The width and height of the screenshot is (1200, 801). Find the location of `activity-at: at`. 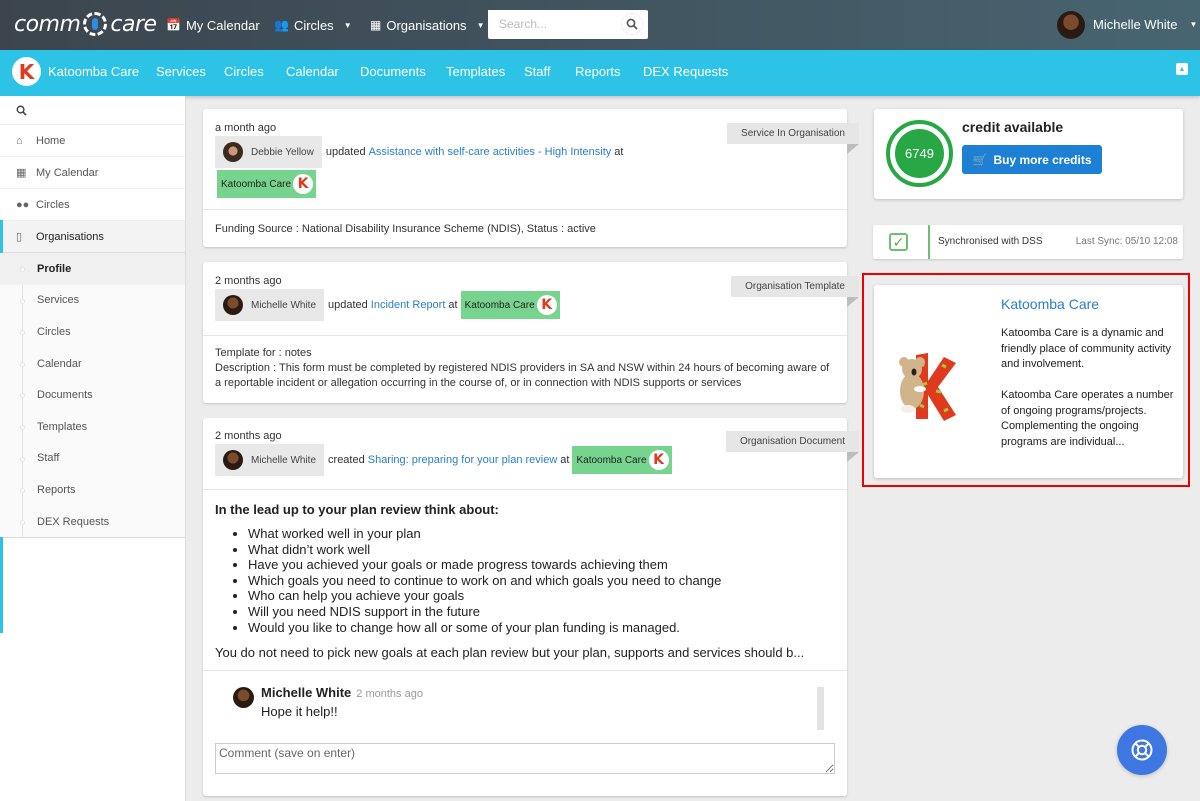

activity-at: at is located at coordinates (565, 460).